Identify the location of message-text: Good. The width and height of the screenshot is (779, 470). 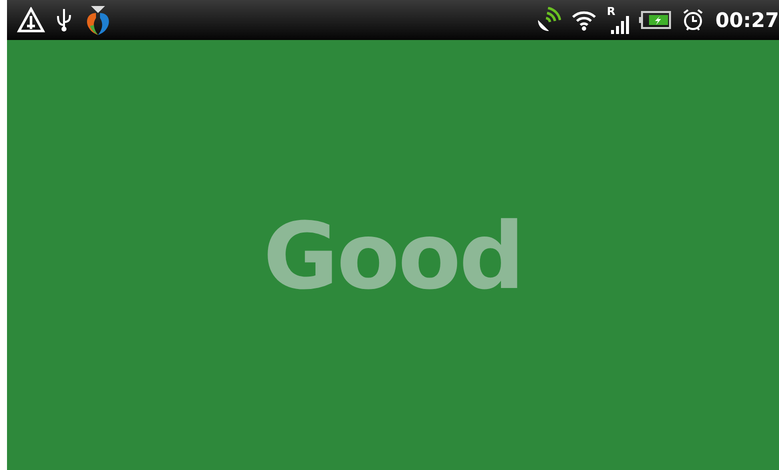
(393, 256).